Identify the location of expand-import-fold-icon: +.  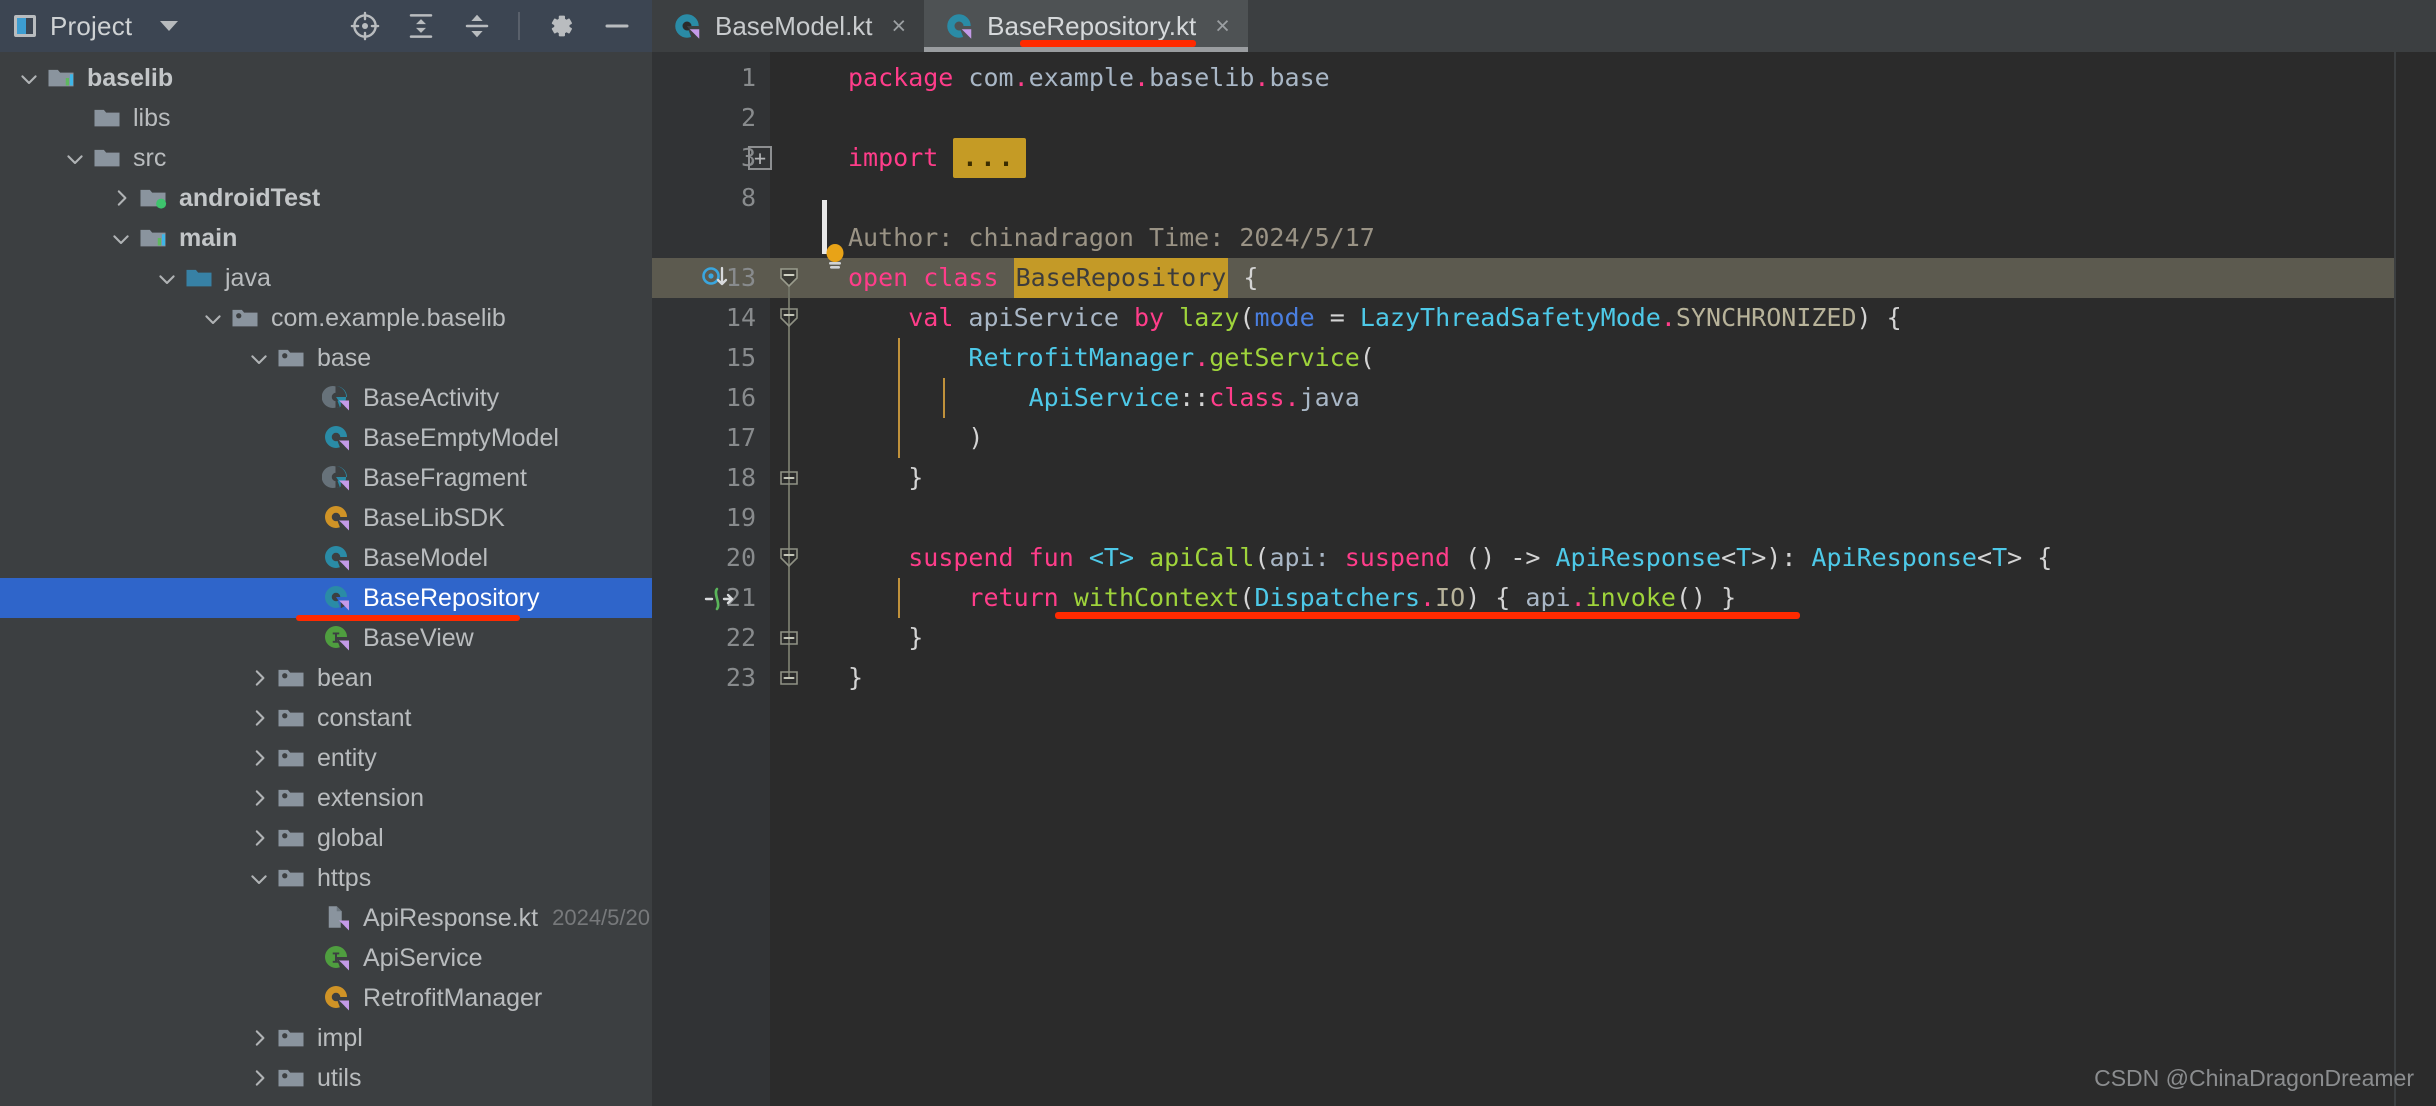
(760, 158).